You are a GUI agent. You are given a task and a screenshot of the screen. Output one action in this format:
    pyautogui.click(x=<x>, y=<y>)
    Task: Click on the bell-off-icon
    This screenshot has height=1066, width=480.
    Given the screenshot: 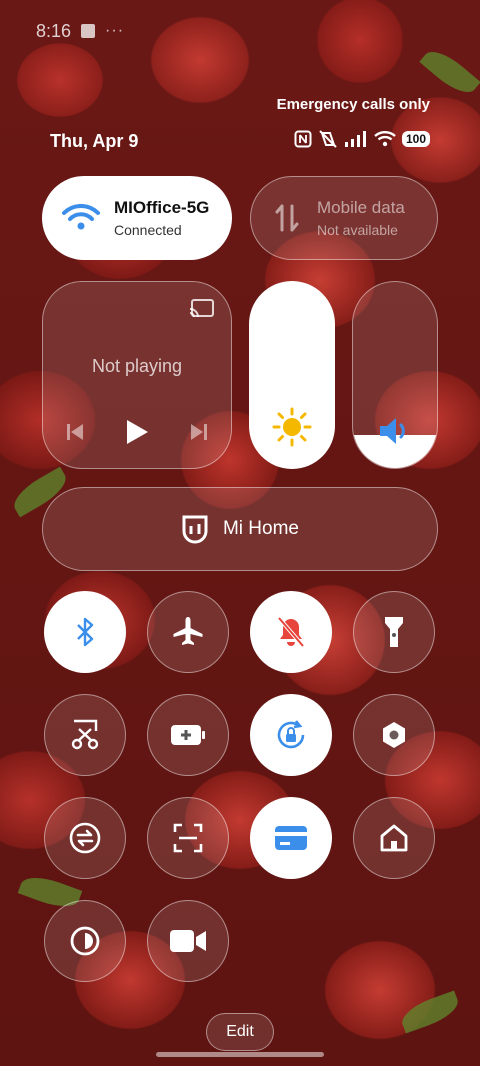 What is the action you would take?
    pyautogui.click(x=291, y=632)
    